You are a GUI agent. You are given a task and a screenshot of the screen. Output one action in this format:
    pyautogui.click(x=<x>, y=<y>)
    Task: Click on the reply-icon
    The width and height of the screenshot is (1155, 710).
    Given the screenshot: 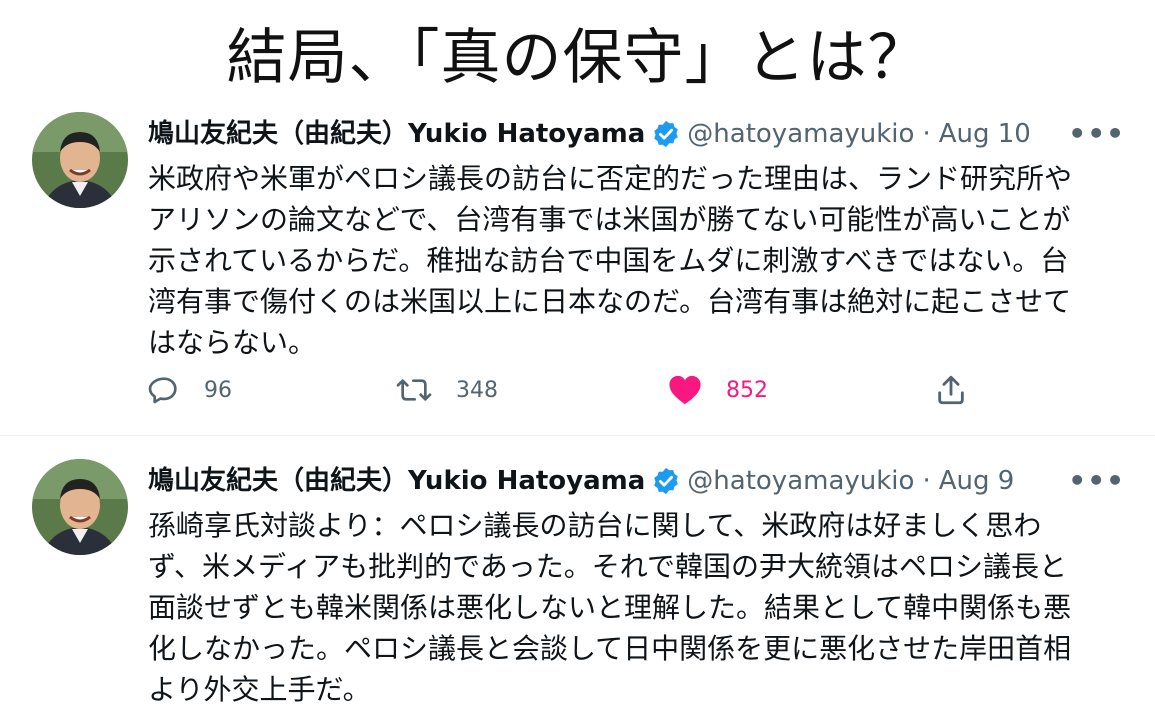 What is the action you would take?
    pyautogui.click(x=162, y=390)
    